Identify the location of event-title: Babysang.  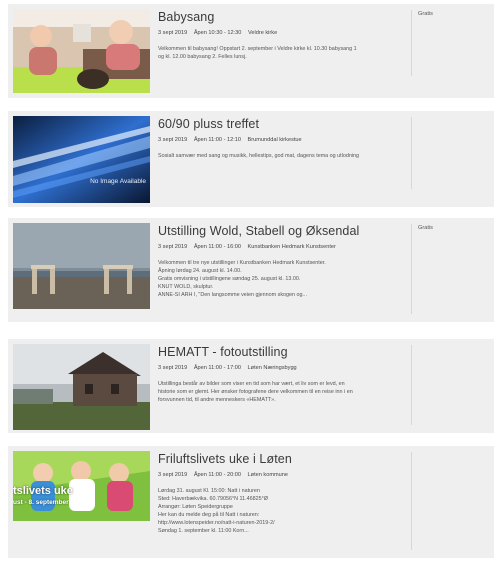
(280, 17).